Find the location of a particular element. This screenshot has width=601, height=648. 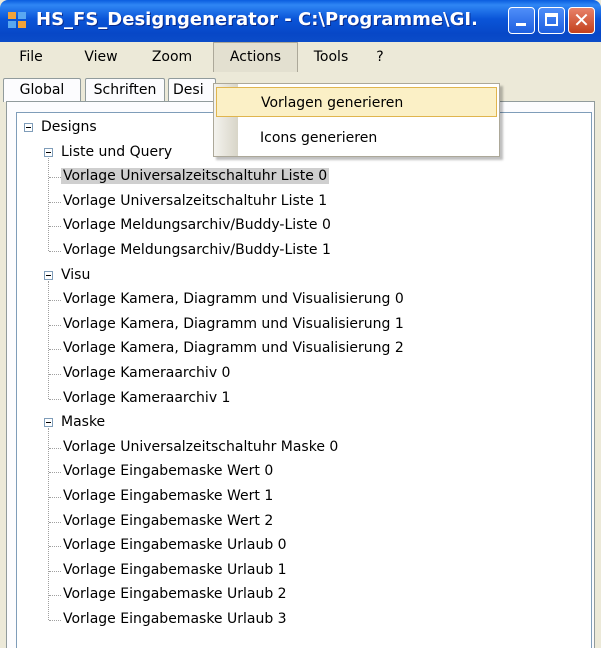

tree-item-label: Vorlage Kameraarchiv 1 is located at coordinates (147, 397).